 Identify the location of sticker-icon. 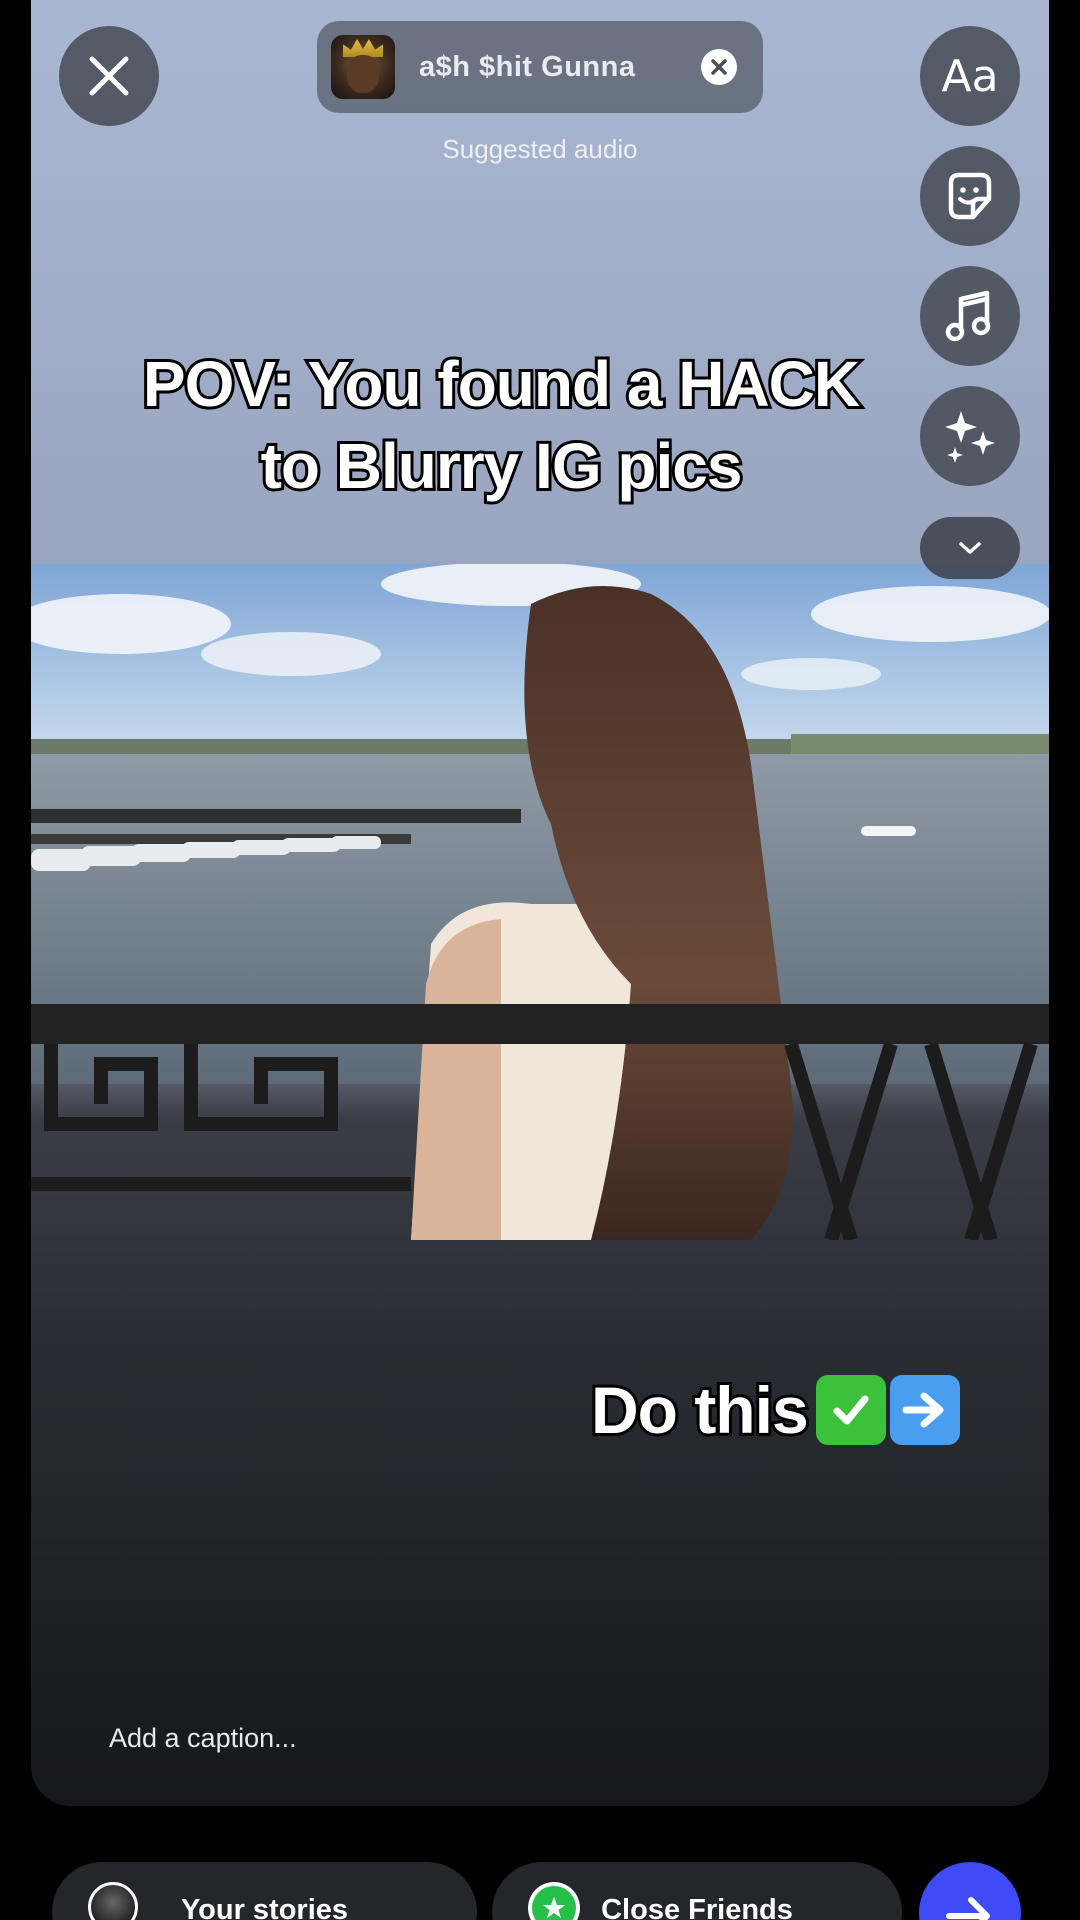
(970, 196).